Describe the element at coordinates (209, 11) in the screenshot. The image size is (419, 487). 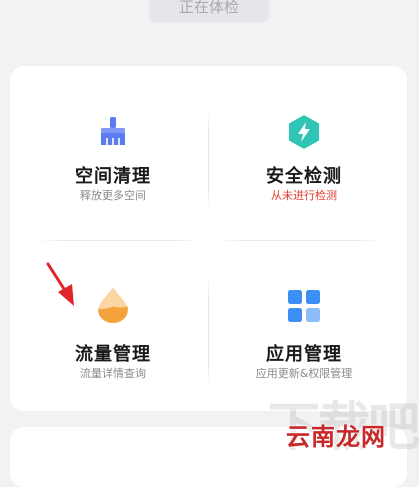
I see `checkup-button: 正在体检` at that location.